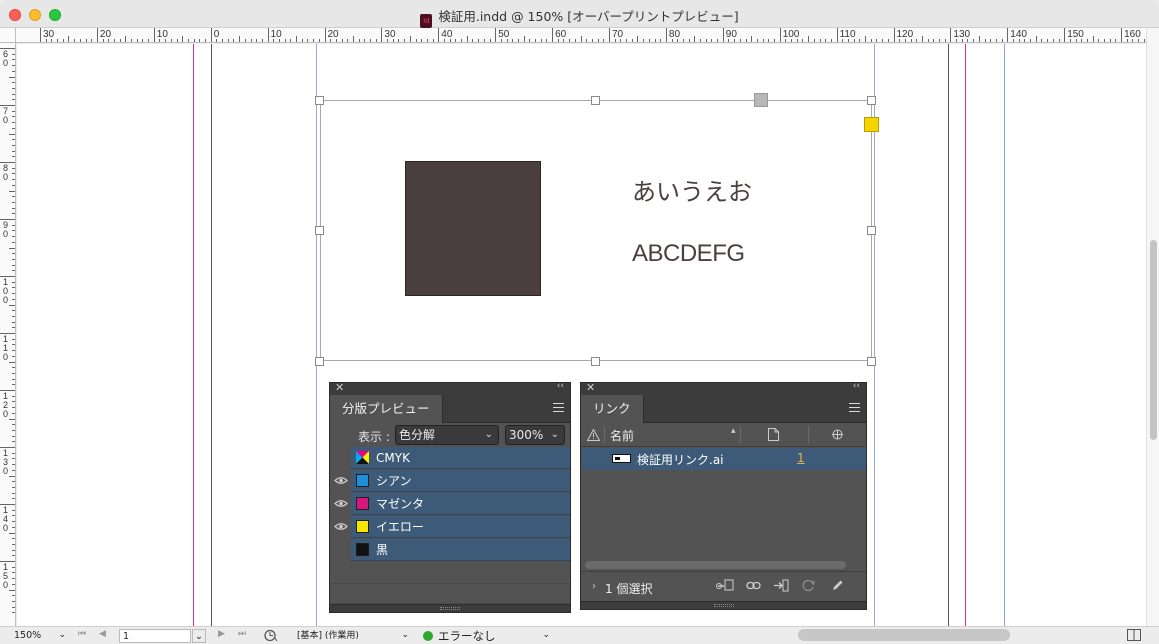  What do you see at coordinates (594, 586) in the screenshot?
I see `chevron-right-icon: ›` at bounding box center [594, 586].